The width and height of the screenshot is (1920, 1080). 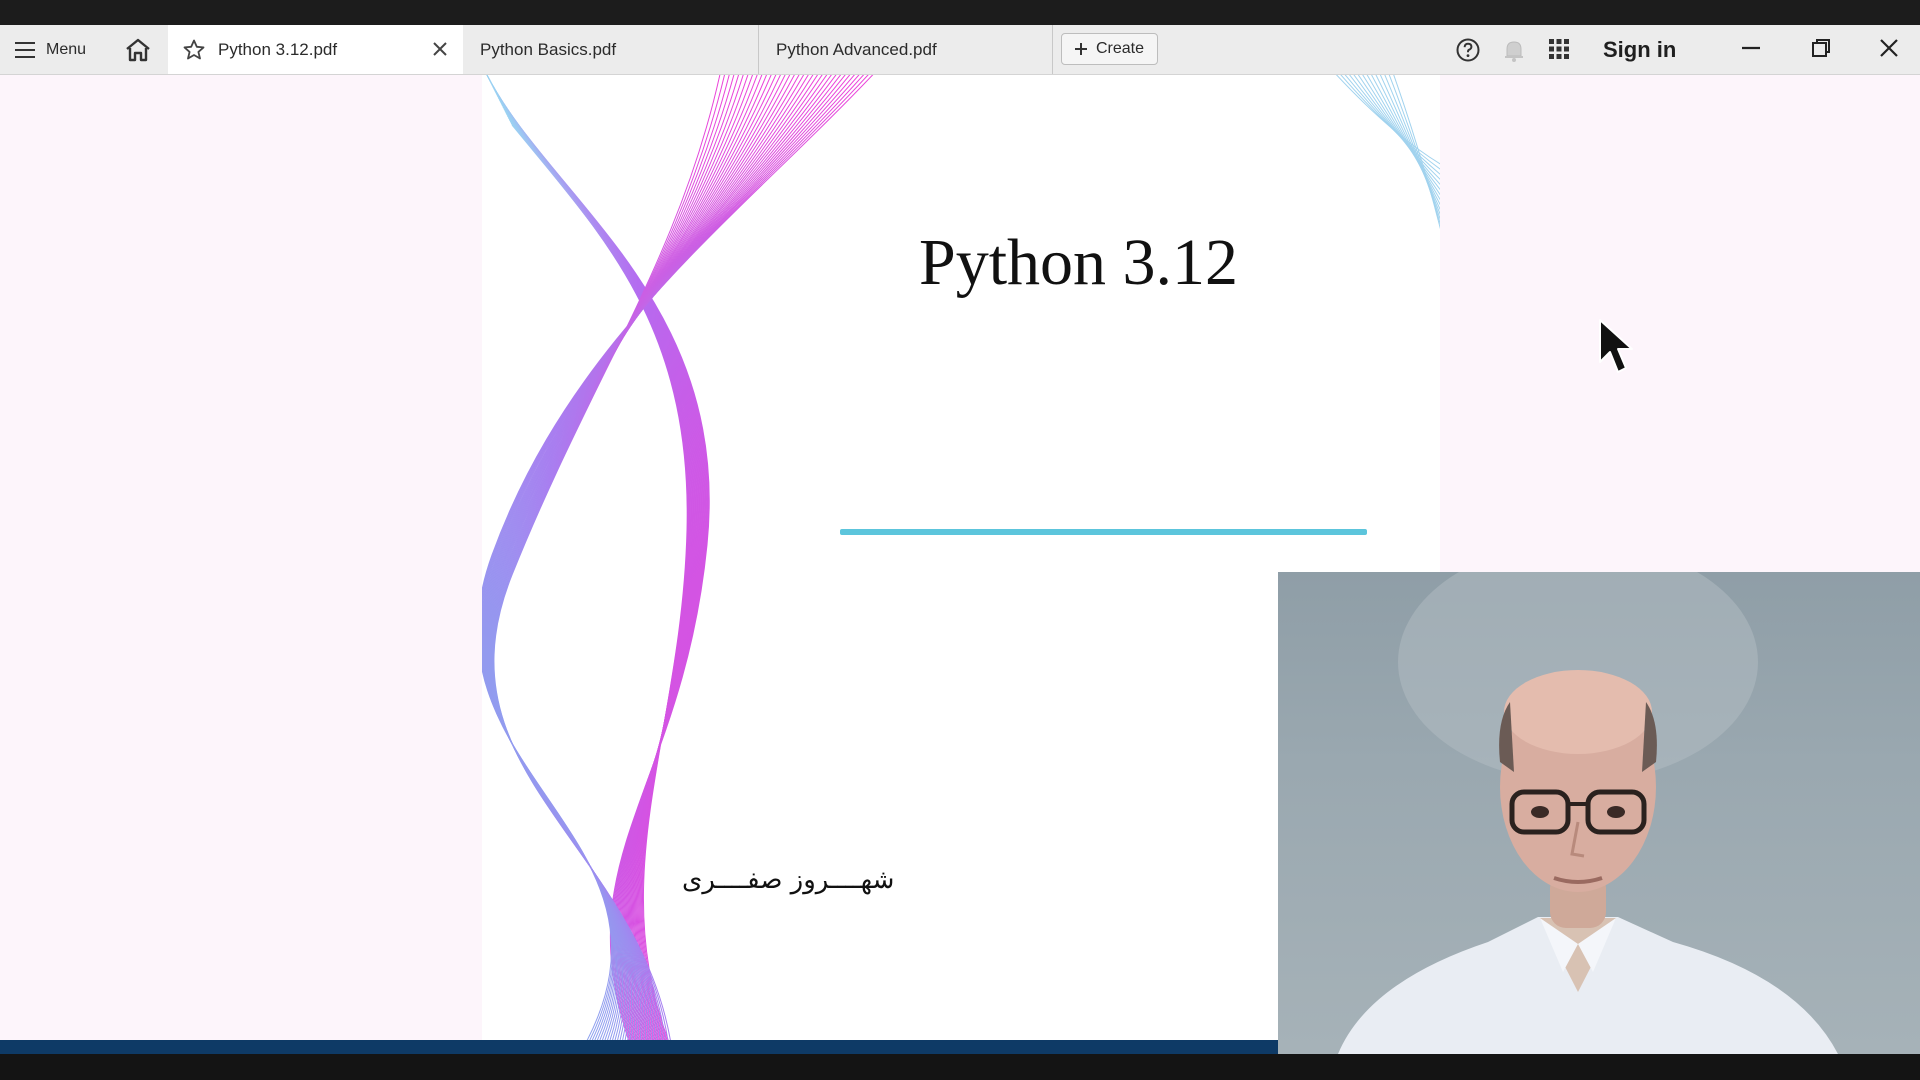 I want to click on create-button: Create, so click(x=1109, y=49).